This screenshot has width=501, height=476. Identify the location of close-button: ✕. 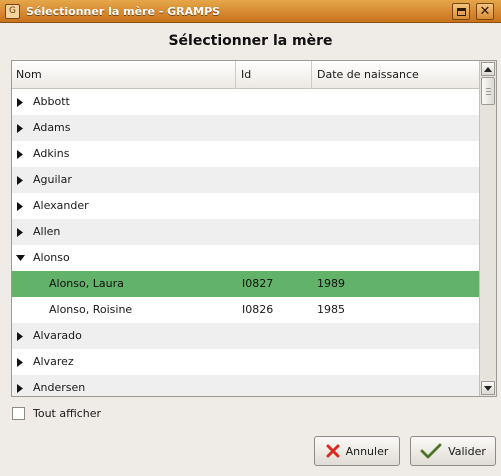
(485, 11).